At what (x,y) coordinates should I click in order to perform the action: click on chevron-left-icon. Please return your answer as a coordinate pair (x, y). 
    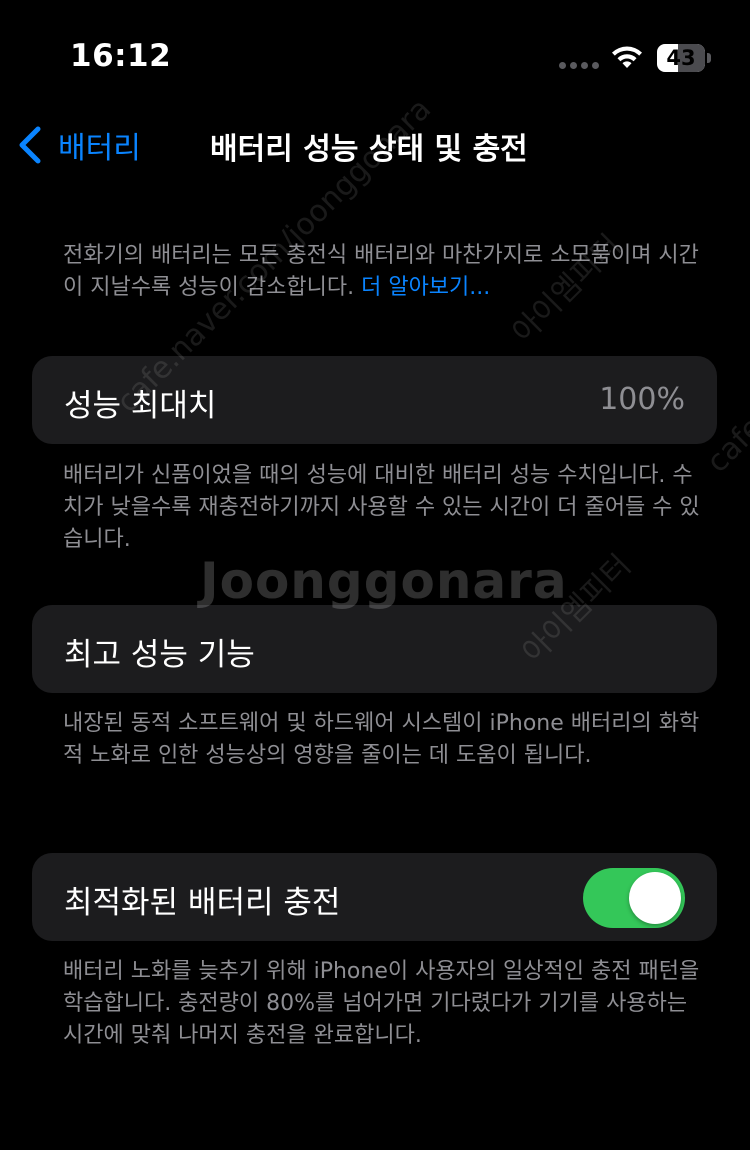
    Looking at the image, I should click on (30, 145).